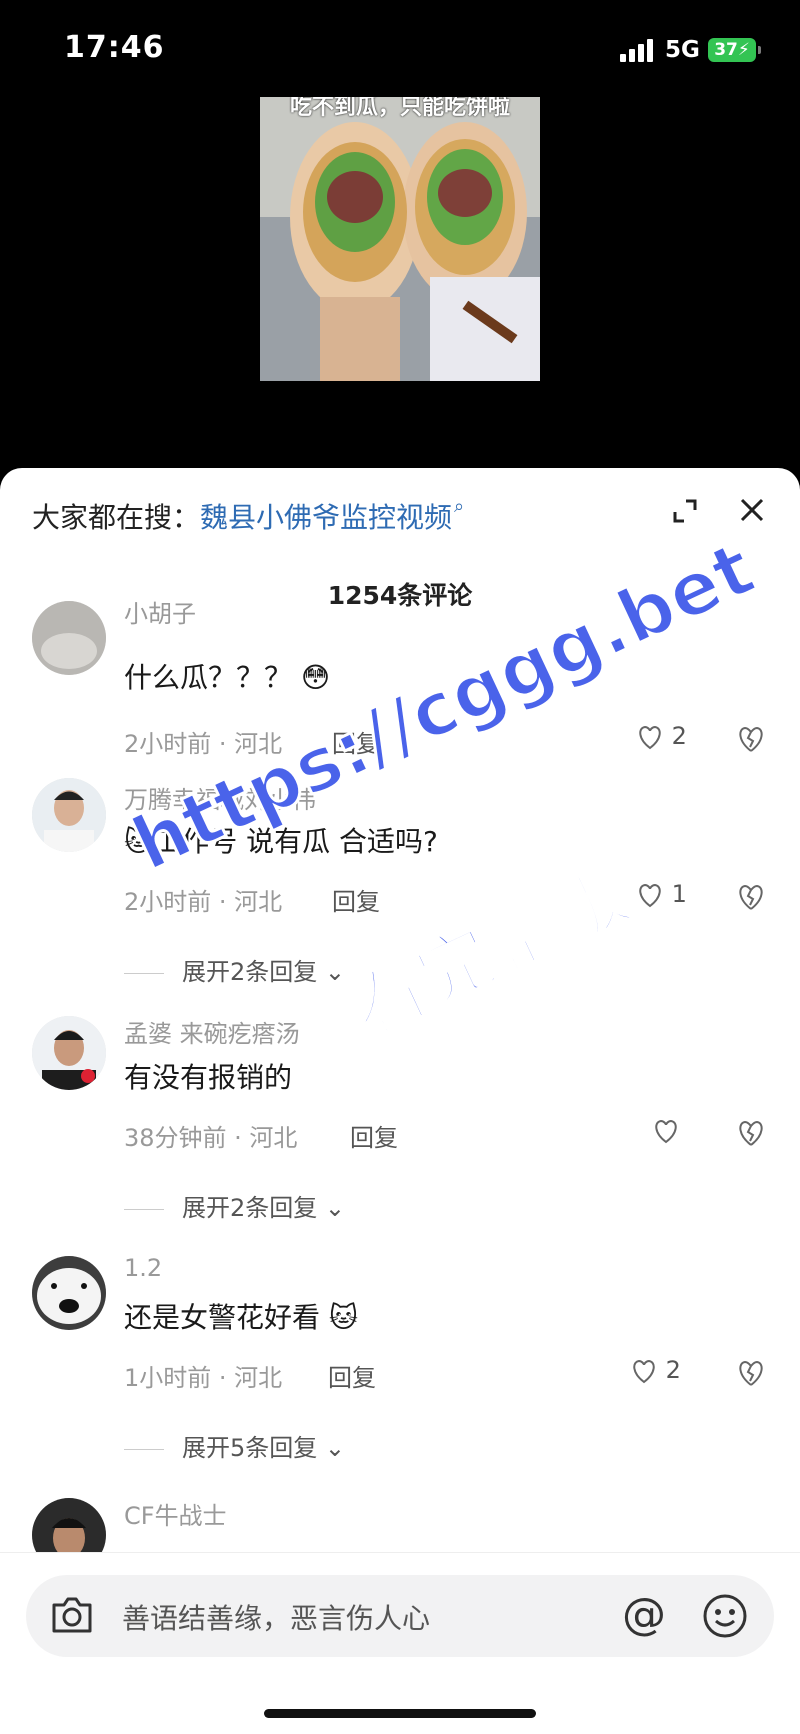 This screenshot has height=1734, width=800. I want to click on comment-username: CF牛战士, so click(175, 1513).